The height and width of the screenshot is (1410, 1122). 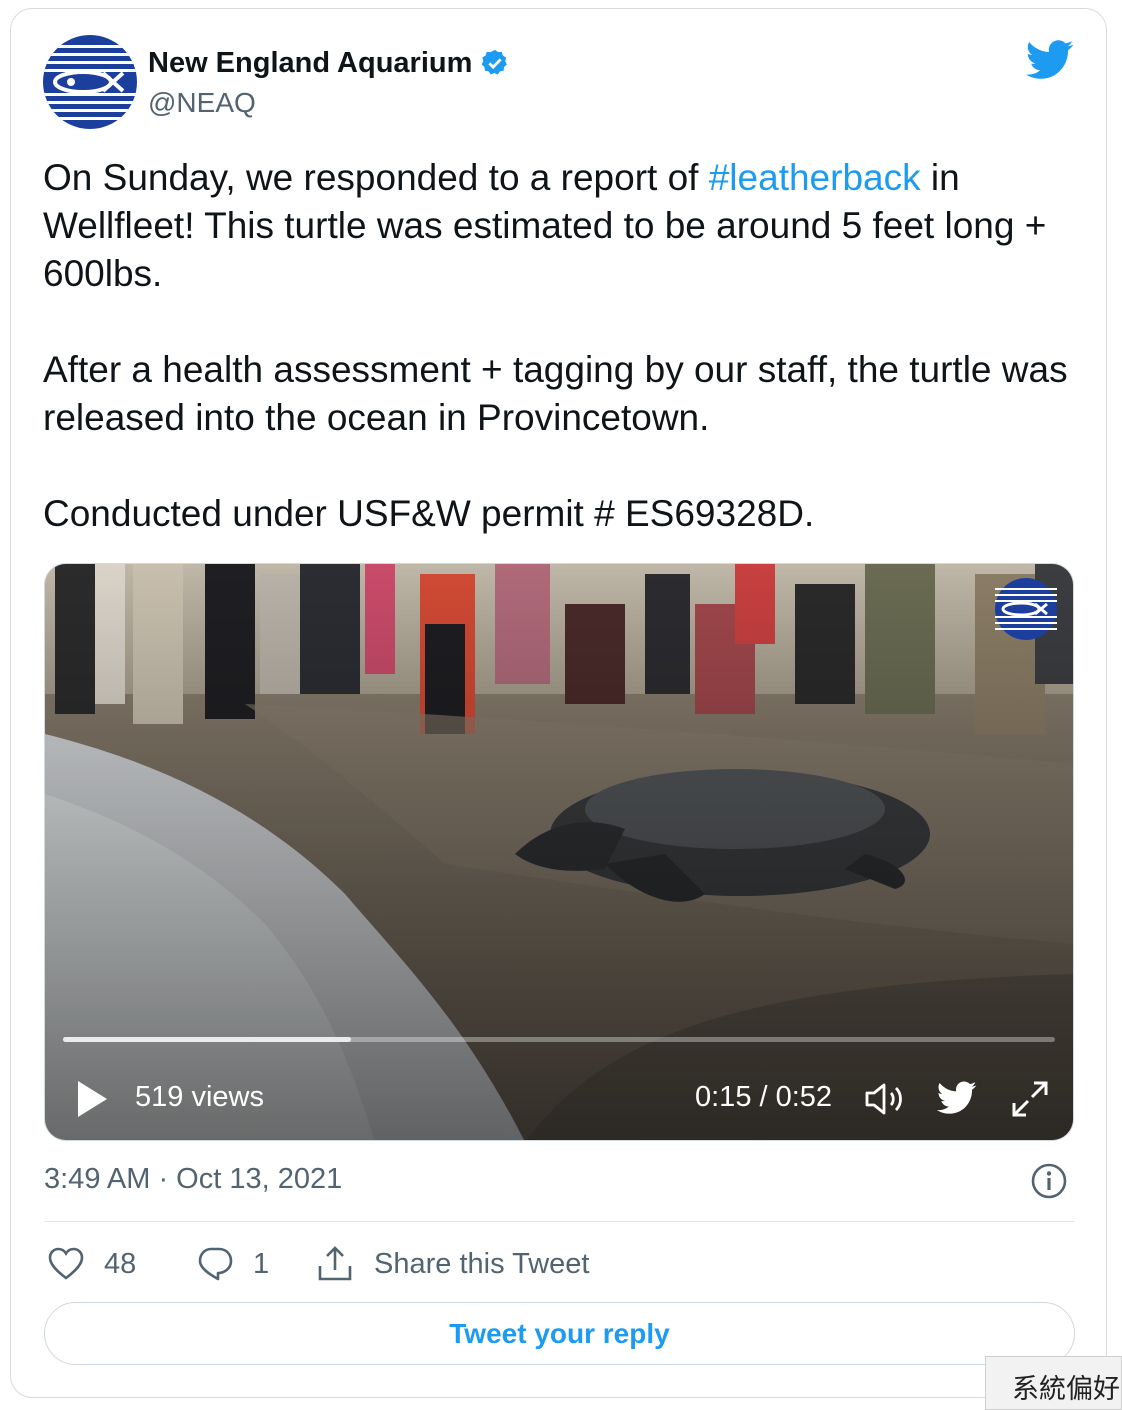 What do you see at coordinates (482, 1263) in the screenshot?
I see `share-label: Share this Tweet` at bounding box center [482, 1263].